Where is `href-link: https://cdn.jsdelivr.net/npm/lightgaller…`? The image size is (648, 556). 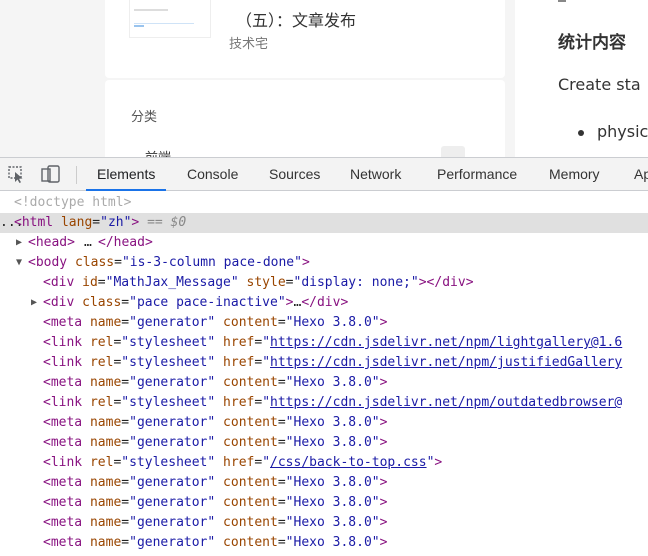
href-link: https://cdn.jsdelivr.net/npm/lightgaller… is located at coordinates (446, 342).